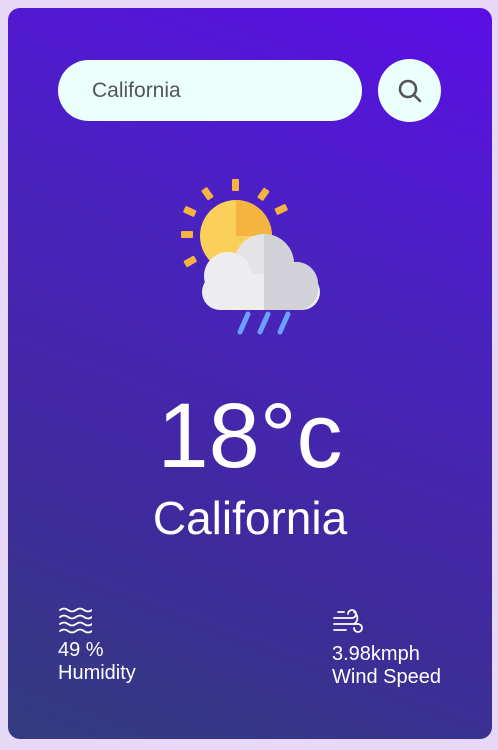  What do you see at coordinates (75, 620) in the screenshot?
I see `waves-icon` at bounding box center [75, 620].